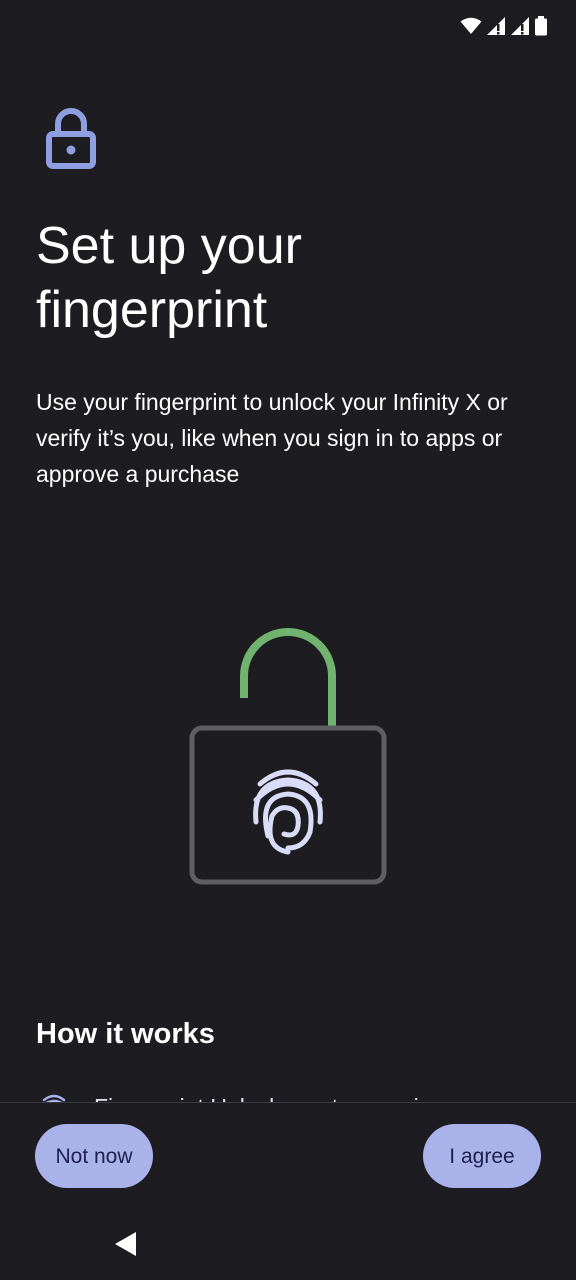  I want to click on fingerprint-icon, so click(54, 1098).